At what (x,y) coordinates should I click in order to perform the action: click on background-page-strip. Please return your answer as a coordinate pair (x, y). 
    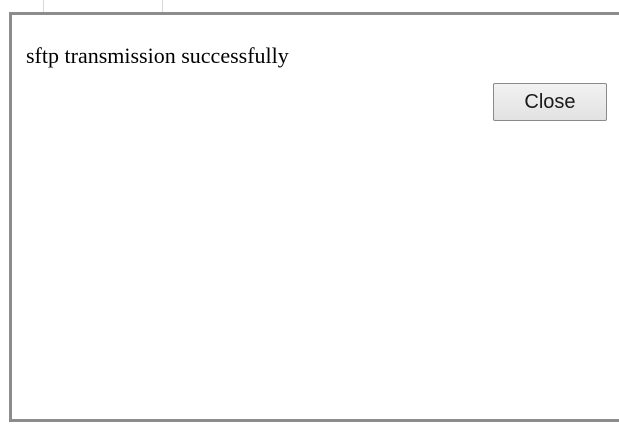
    Looking at the image, I should click on (309, 6).